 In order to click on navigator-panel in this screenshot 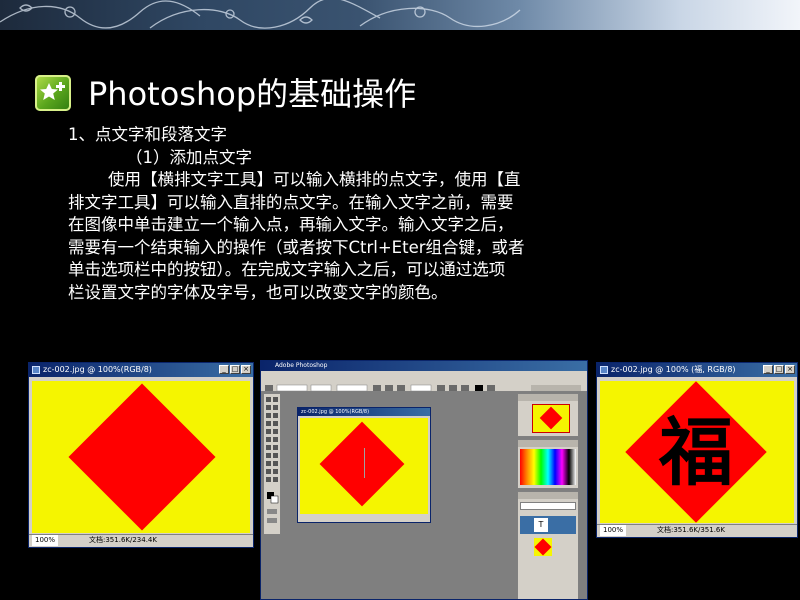, I will do `click(548, 415)`.